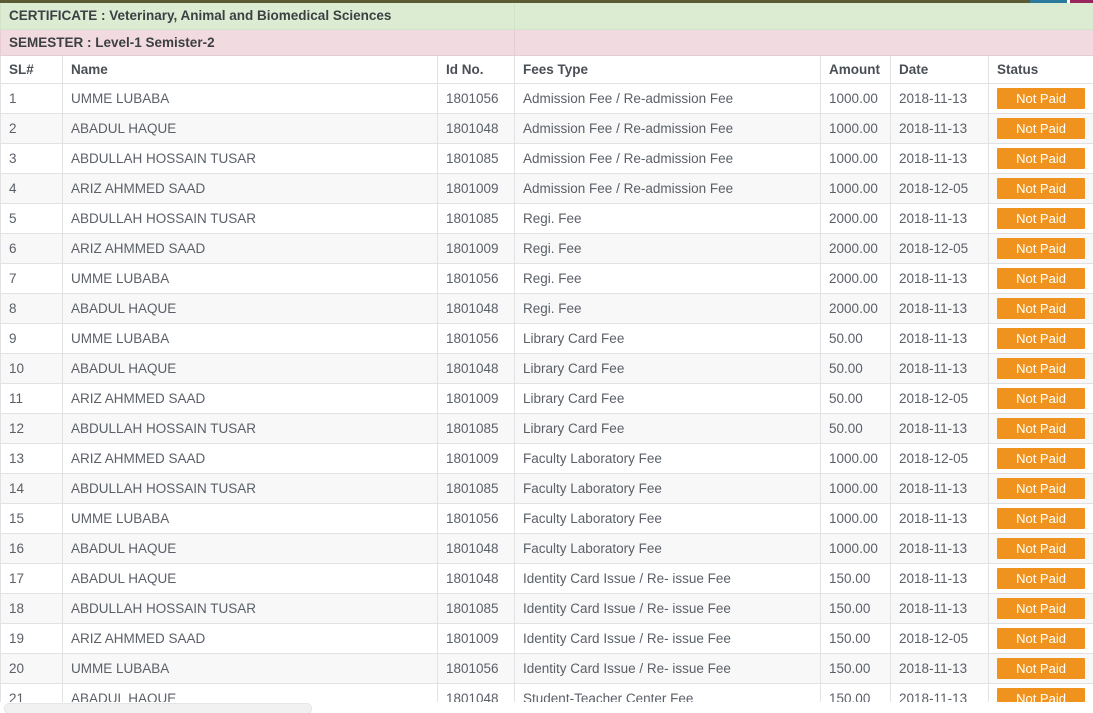 Image resolution: width=1093 pixels, height=713 pixels. What do you see at coordinates (668, 69) in the screenshot?
I see `column-header-fees-type: Fees Type` at bounding box center [668, 69].